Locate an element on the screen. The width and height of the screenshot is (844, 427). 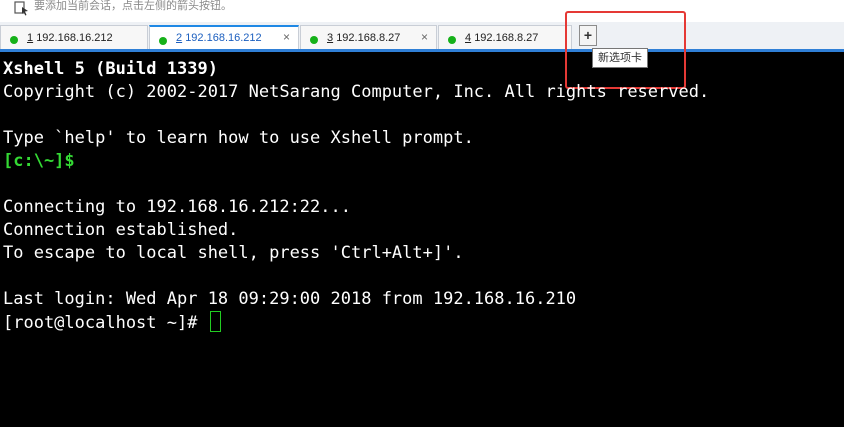
hint-text: 要添加当前会话，点击左侧的箭头按钮。 is located at coordinates (133, 6).